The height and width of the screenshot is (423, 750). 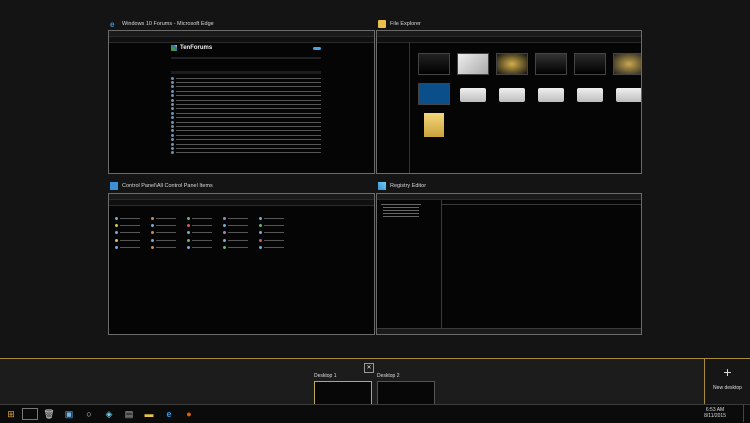 I want to click on desktop-2-thumb: Desktop 2, so click(x=406, y=393).